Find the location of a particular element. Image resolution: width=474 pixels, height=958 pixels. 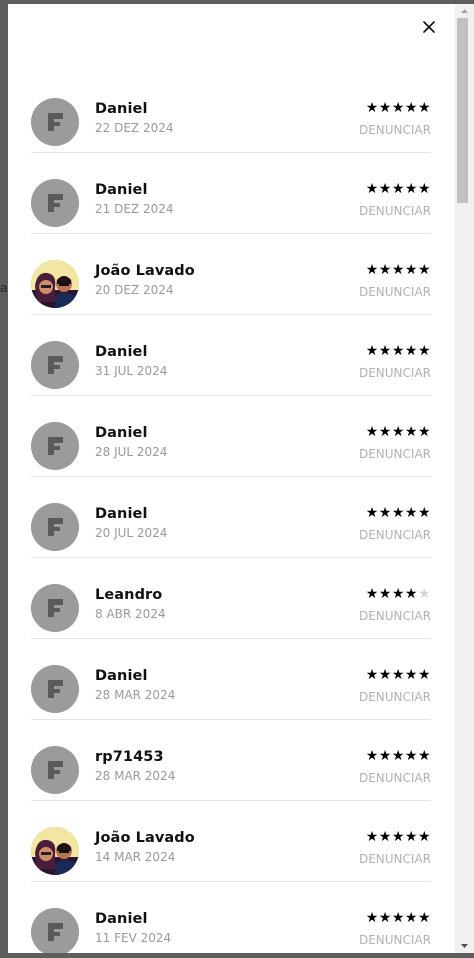

review-row: rp71453 28 MAR 2024 ★★★★★ DENUNCIAR is located at coordinates (231, 760).